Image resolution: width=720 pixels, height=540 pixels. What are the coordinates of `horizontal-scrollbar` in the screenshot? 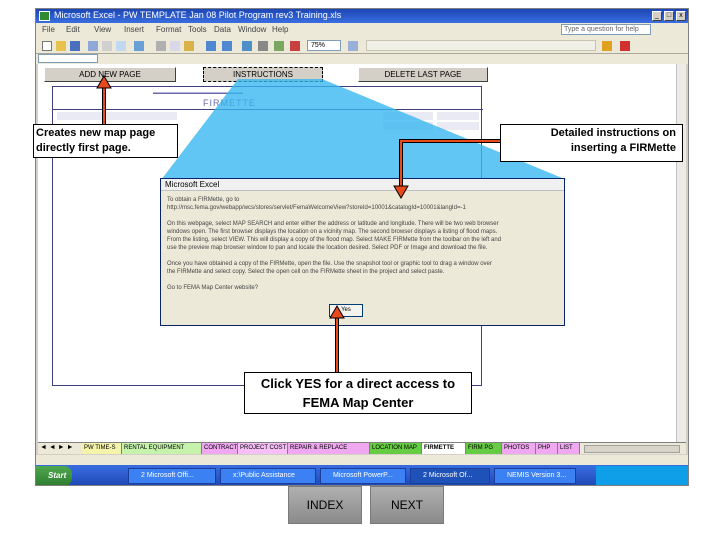 It's located at (632, 449).